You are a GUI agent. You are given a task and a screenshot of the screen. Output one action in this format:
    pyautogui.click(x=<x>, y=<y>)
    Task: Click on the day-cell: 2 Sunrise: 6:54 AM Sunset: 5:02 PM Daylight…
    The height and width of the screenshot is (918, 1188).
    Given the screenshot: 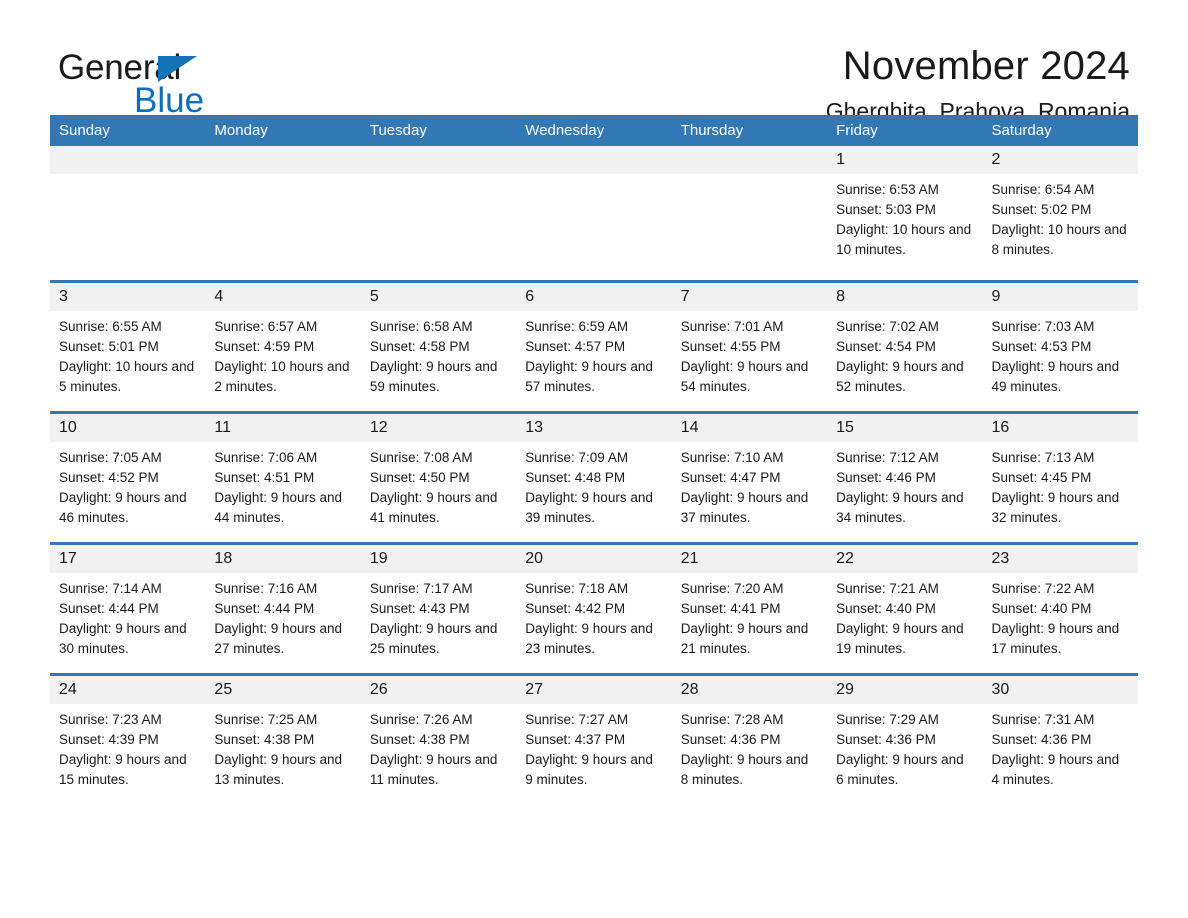 What is the action you would take?
    pyautogui.click(x=1060, y=213)
    